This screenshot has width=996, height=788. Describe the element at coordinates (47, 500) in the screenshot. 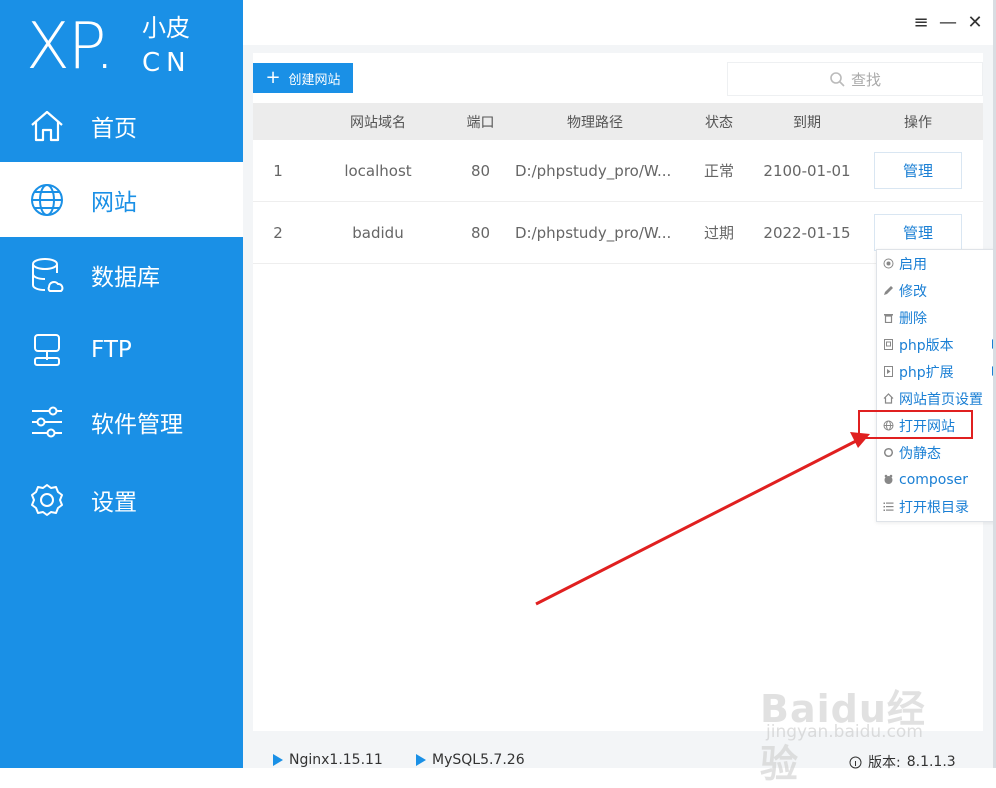

I see `gear-icon` at that location.